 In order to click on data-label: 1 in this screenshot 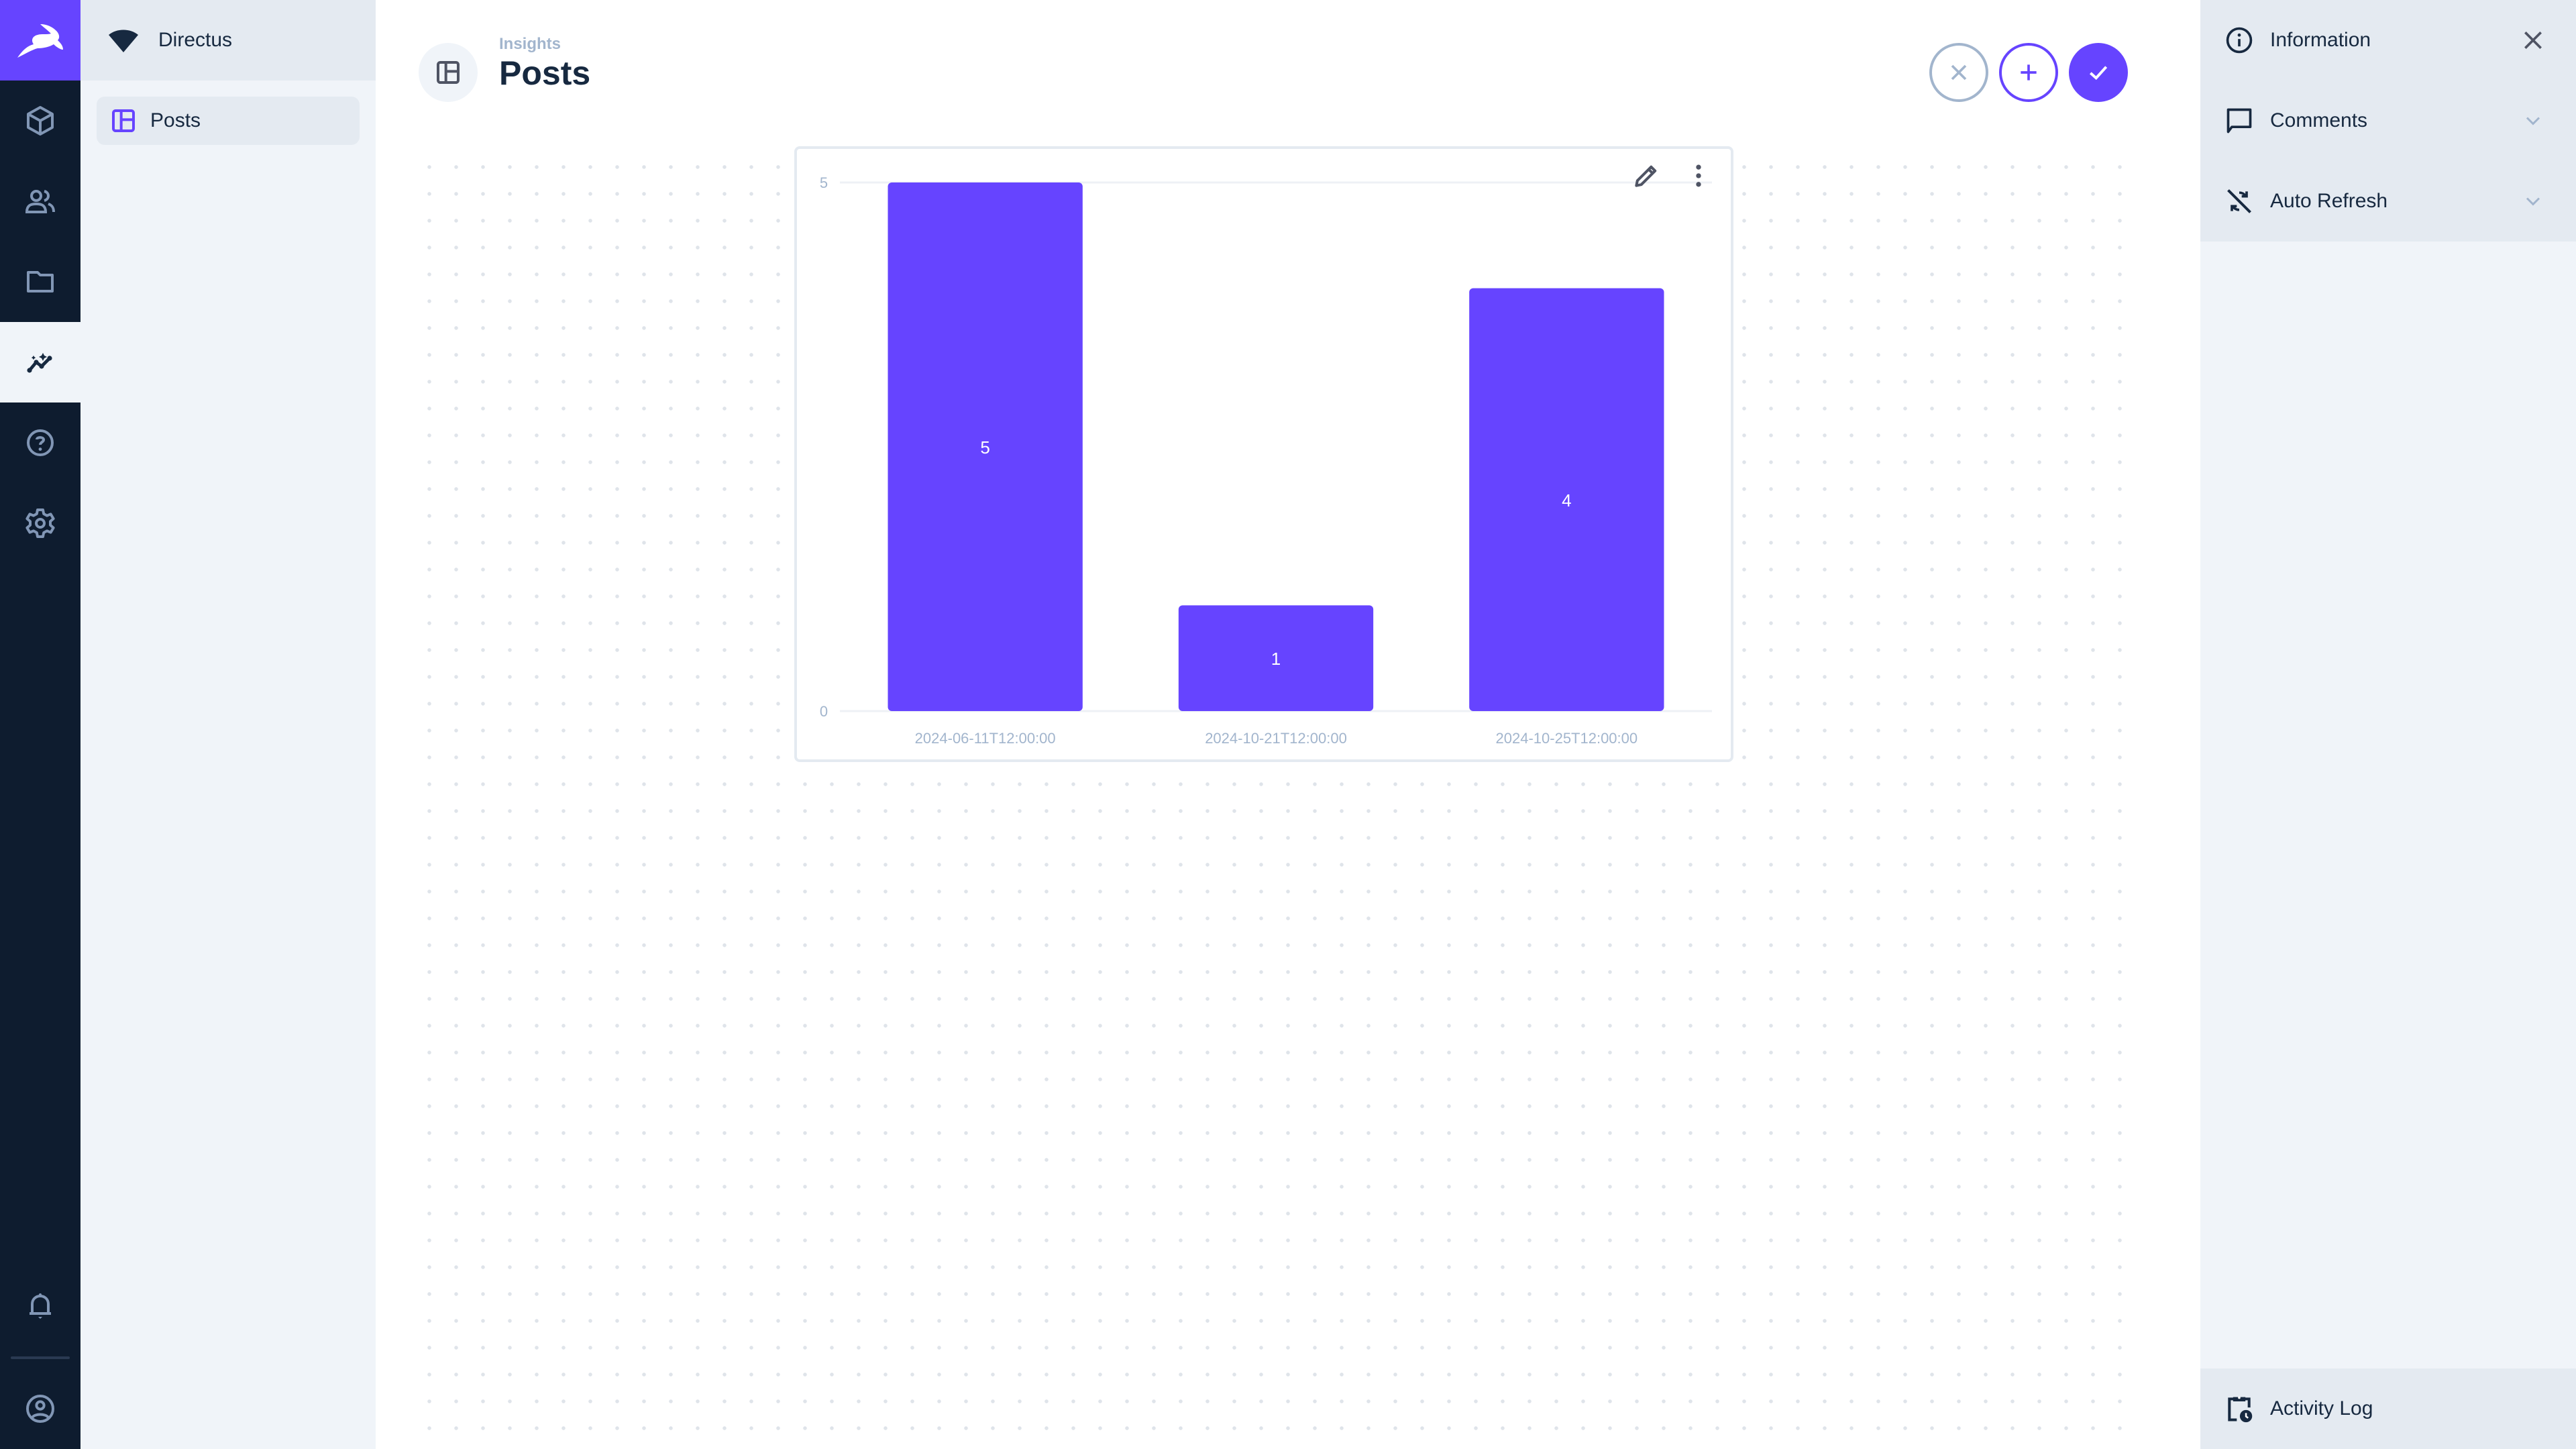, I will do `click(1276, 659)`.